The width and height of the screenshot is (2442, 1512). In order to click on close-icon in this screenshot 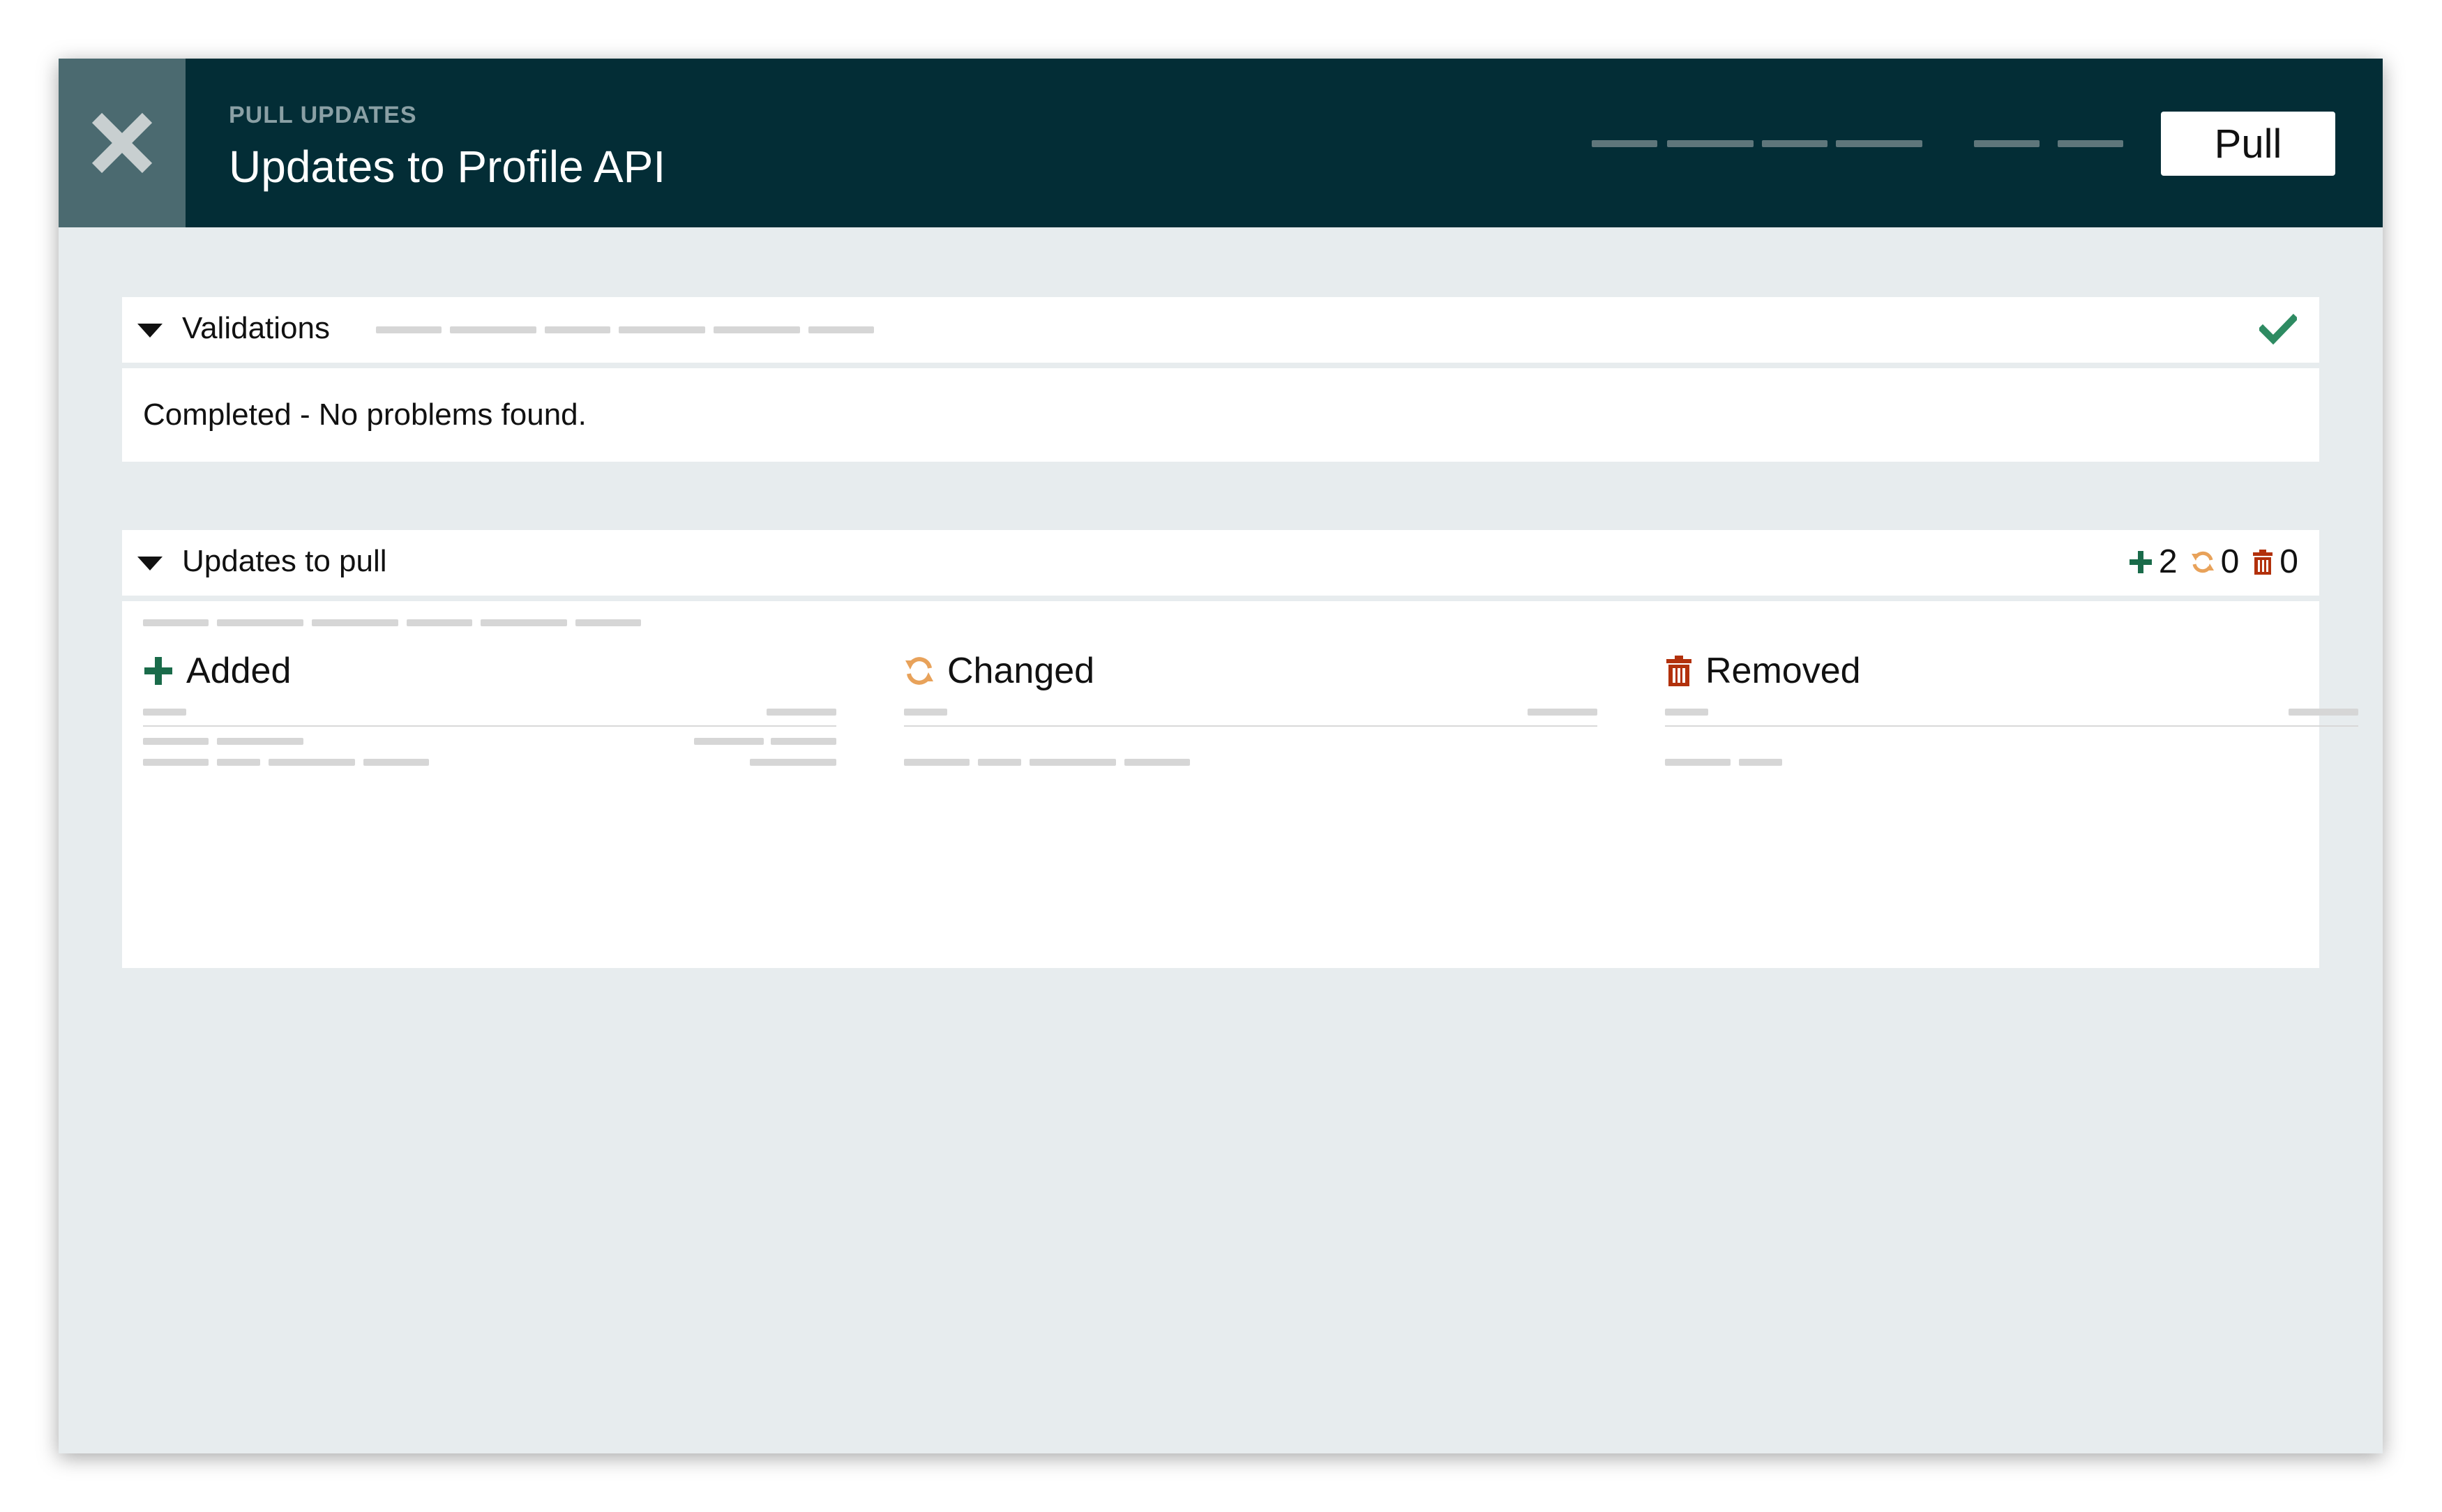, I will do `click(122, 143)`.